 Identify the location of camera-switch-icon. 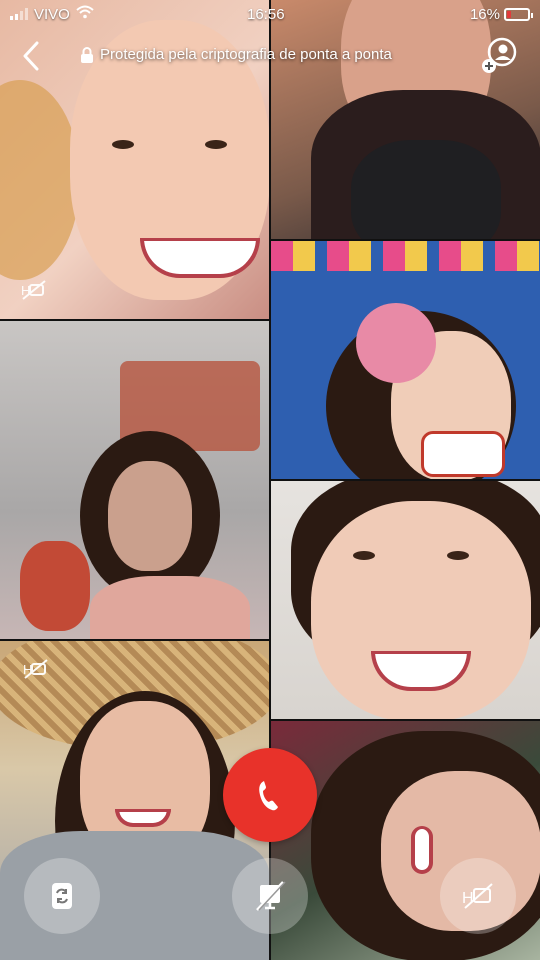
(62, 896).